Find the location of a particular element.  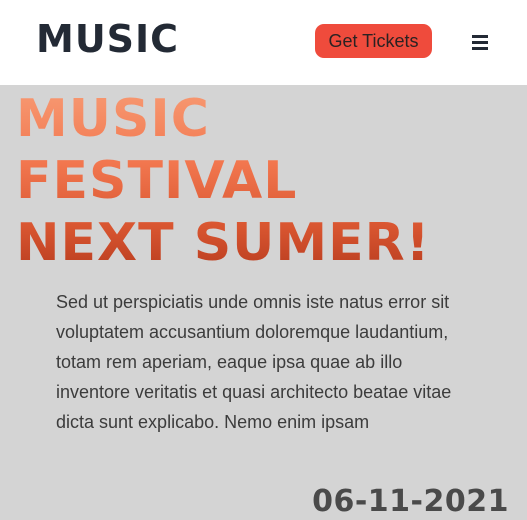

hero-title-line: NEXT SUMER! is located at coordinates (223, 243).